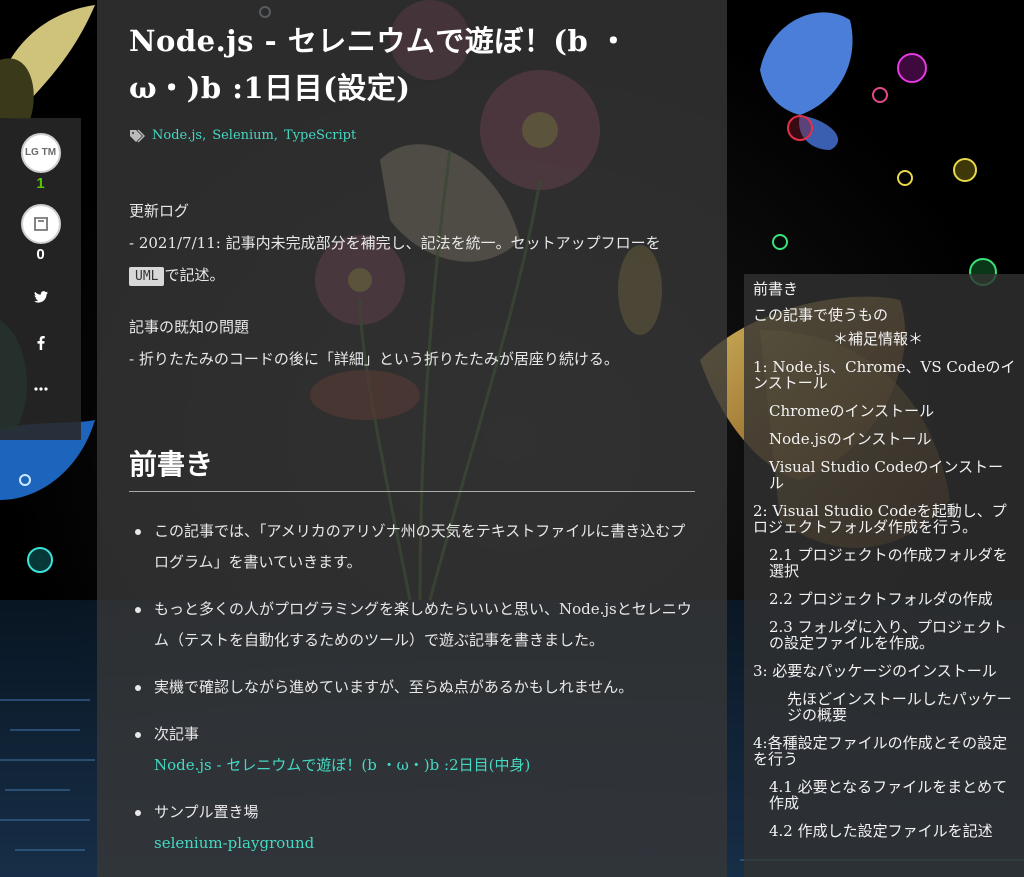 This screenshot has width=1024, height=877. I want to click on sample-link: selenium-playground, so click(424, 843).